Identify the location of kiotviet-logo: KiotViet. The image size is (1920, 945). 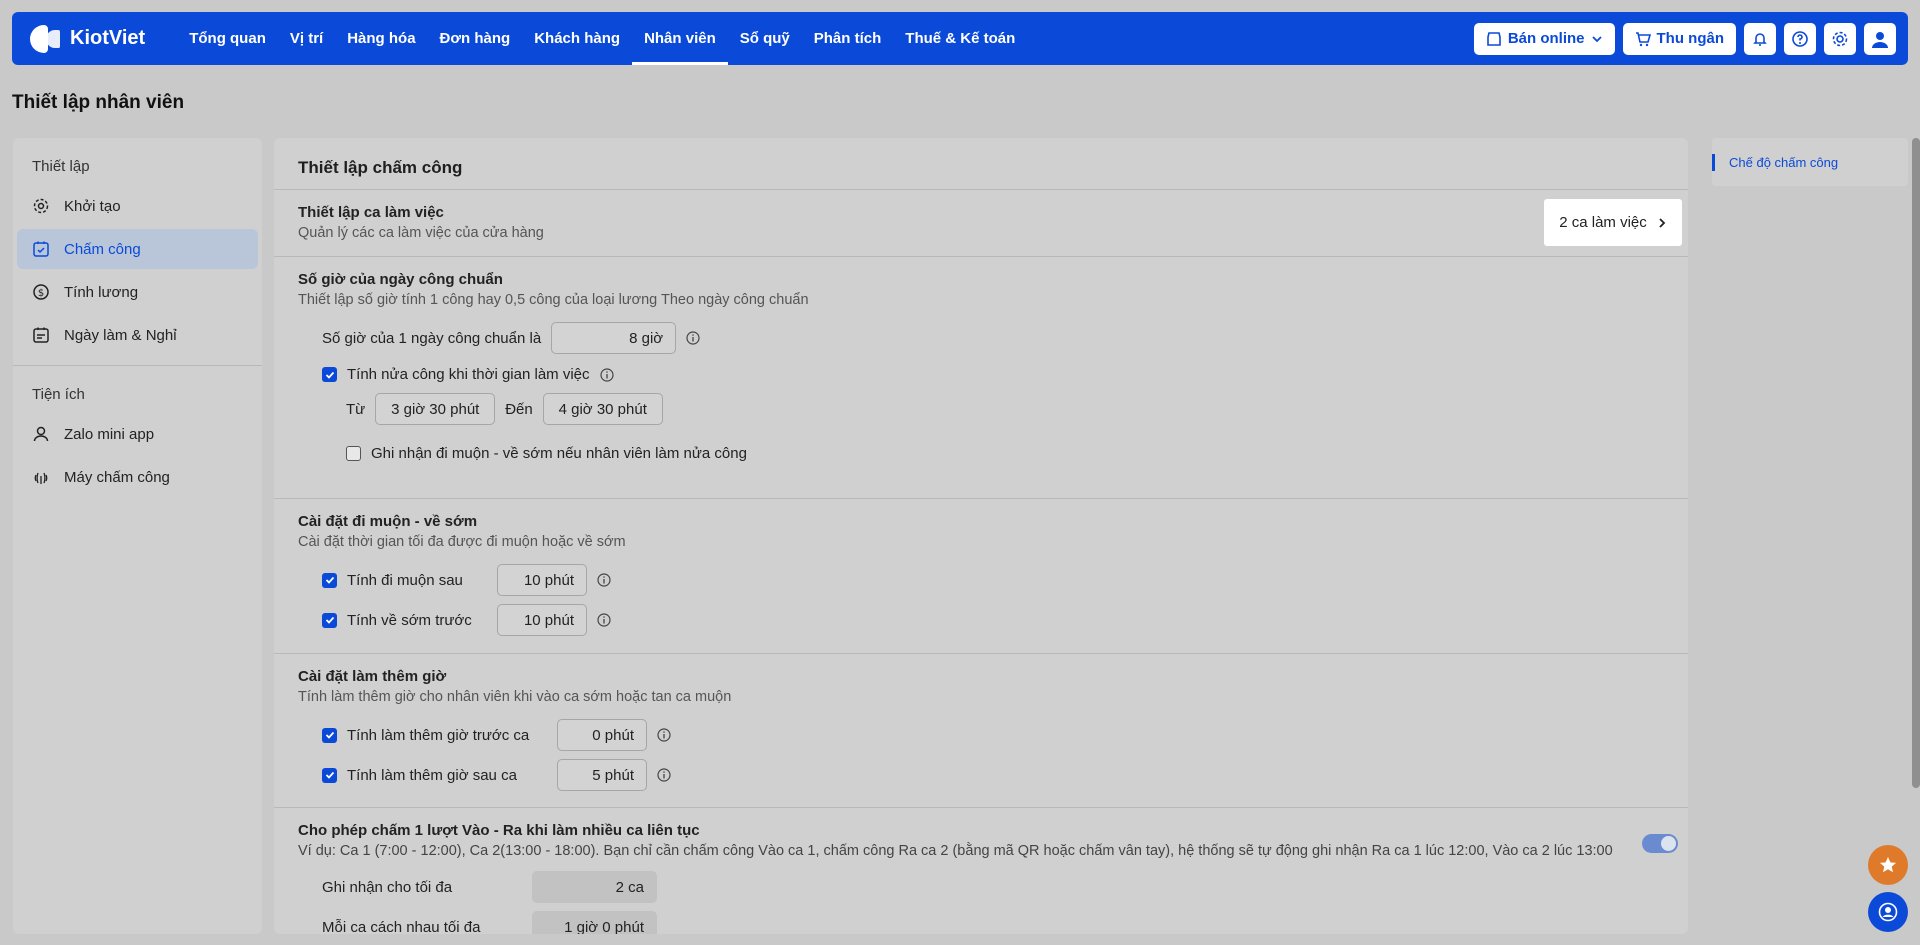
(86, 39).